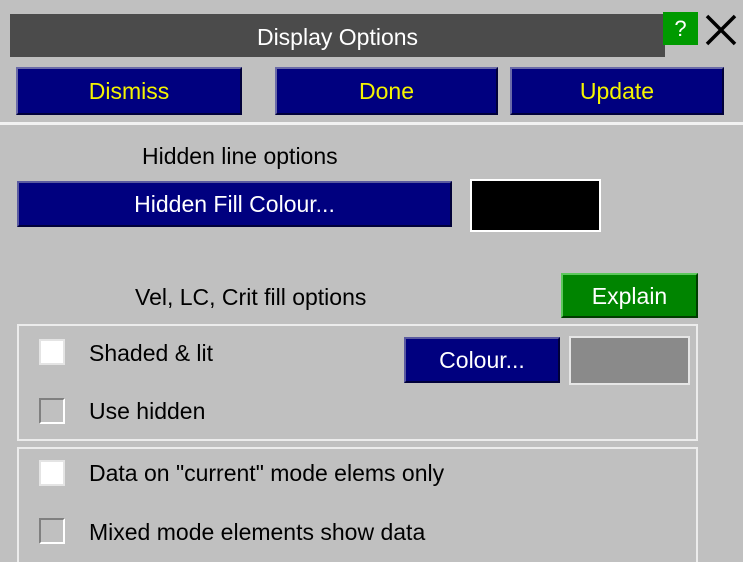  I want to click on close-button, so click(721, 30).